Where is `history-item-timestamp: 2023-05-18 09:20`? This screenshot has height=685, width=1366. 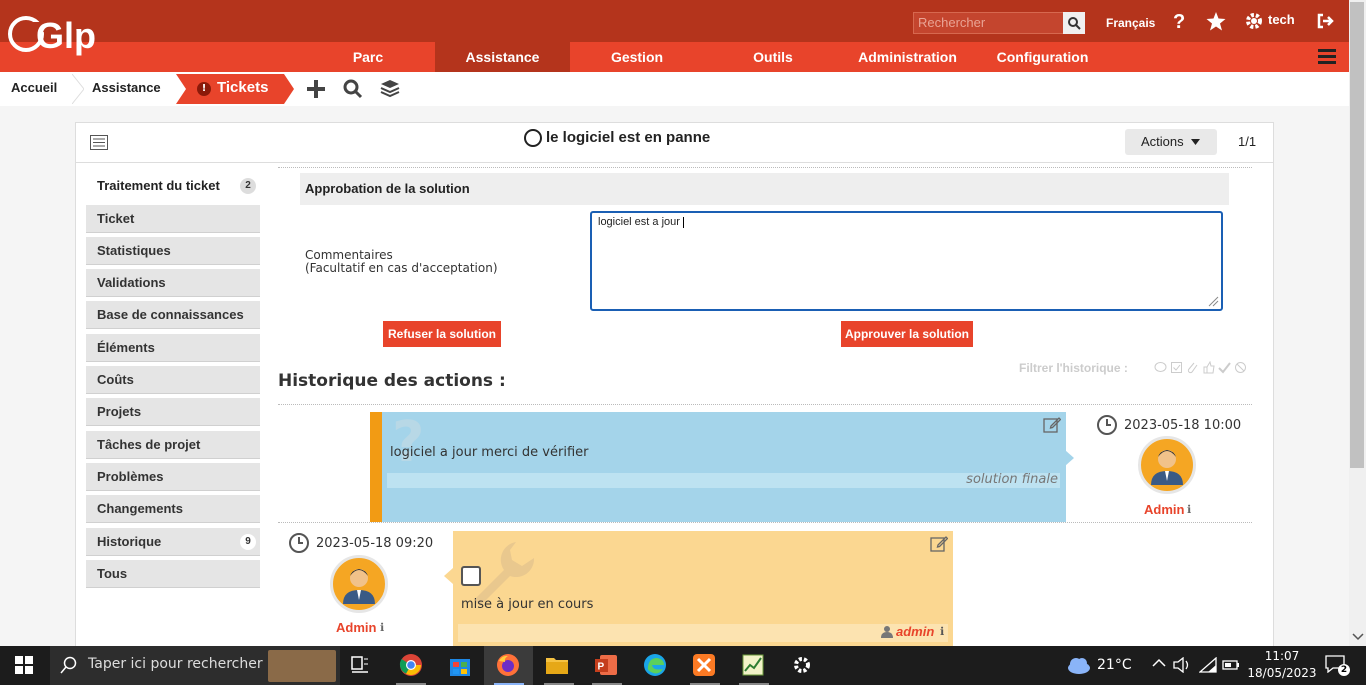 history-item-timestamp: 2023-05-18 09:20 is located at coordinates (375, 543).